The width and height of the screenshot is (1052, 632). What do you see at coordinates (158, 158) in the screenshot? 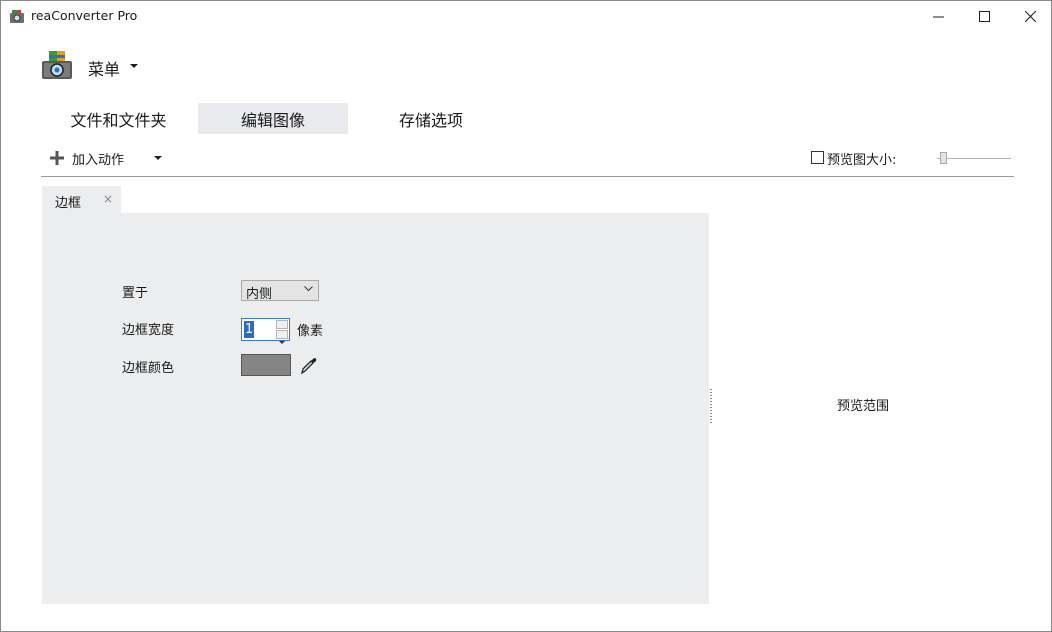
I see `add-action-dropdown-icon` at bounding box center [158, 158].